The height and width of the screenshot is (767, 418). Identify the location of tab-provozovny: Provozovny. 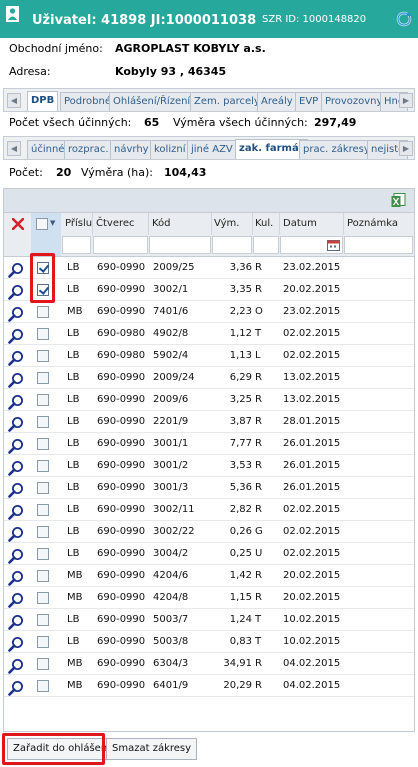
(354, 101).